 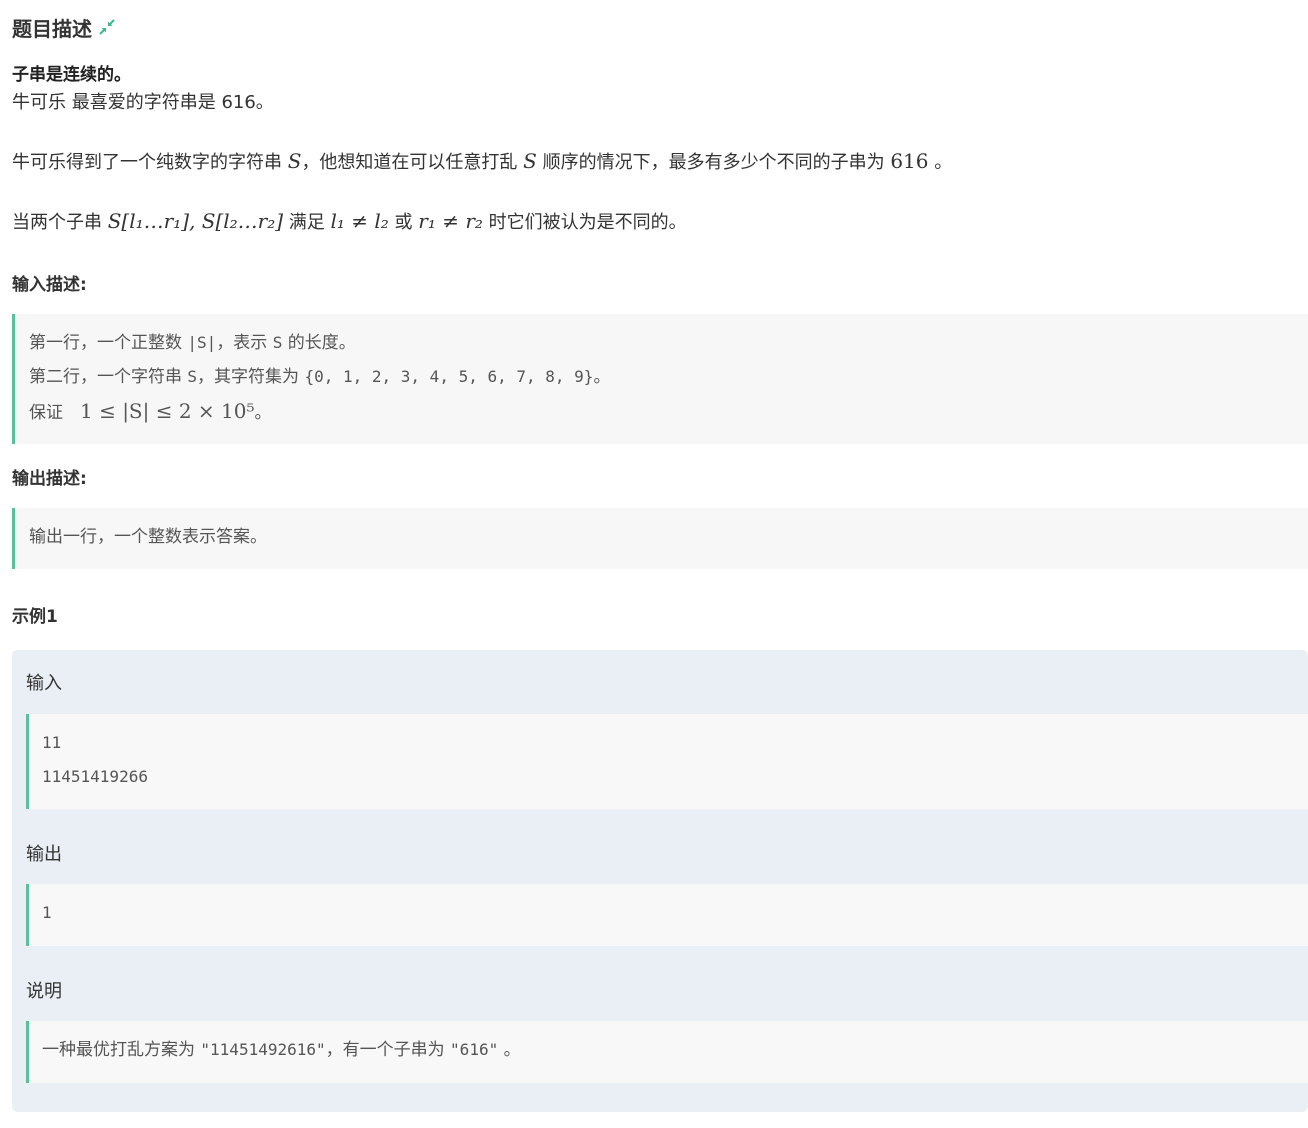 What do you see at coordinates (675, 1050) in the screenshot?
I see `example-explanation-line: 一种最优打乱方案为 "11451492616"，有一个子串为 "616" 。` at bounding box center [675, 1050].